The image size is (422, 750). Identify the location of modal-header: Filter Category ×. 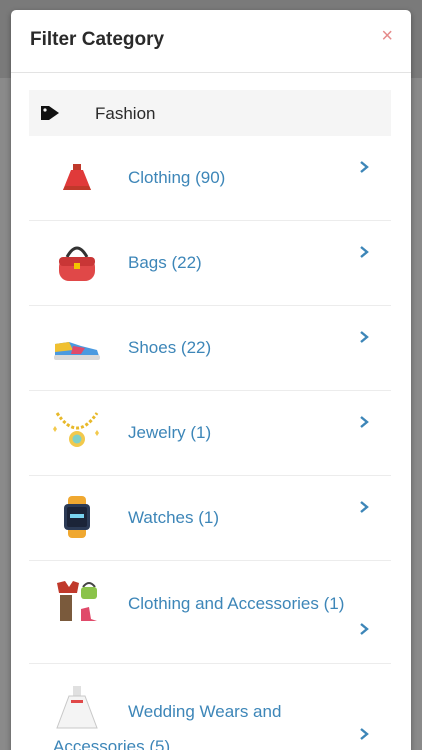
(211, 41).